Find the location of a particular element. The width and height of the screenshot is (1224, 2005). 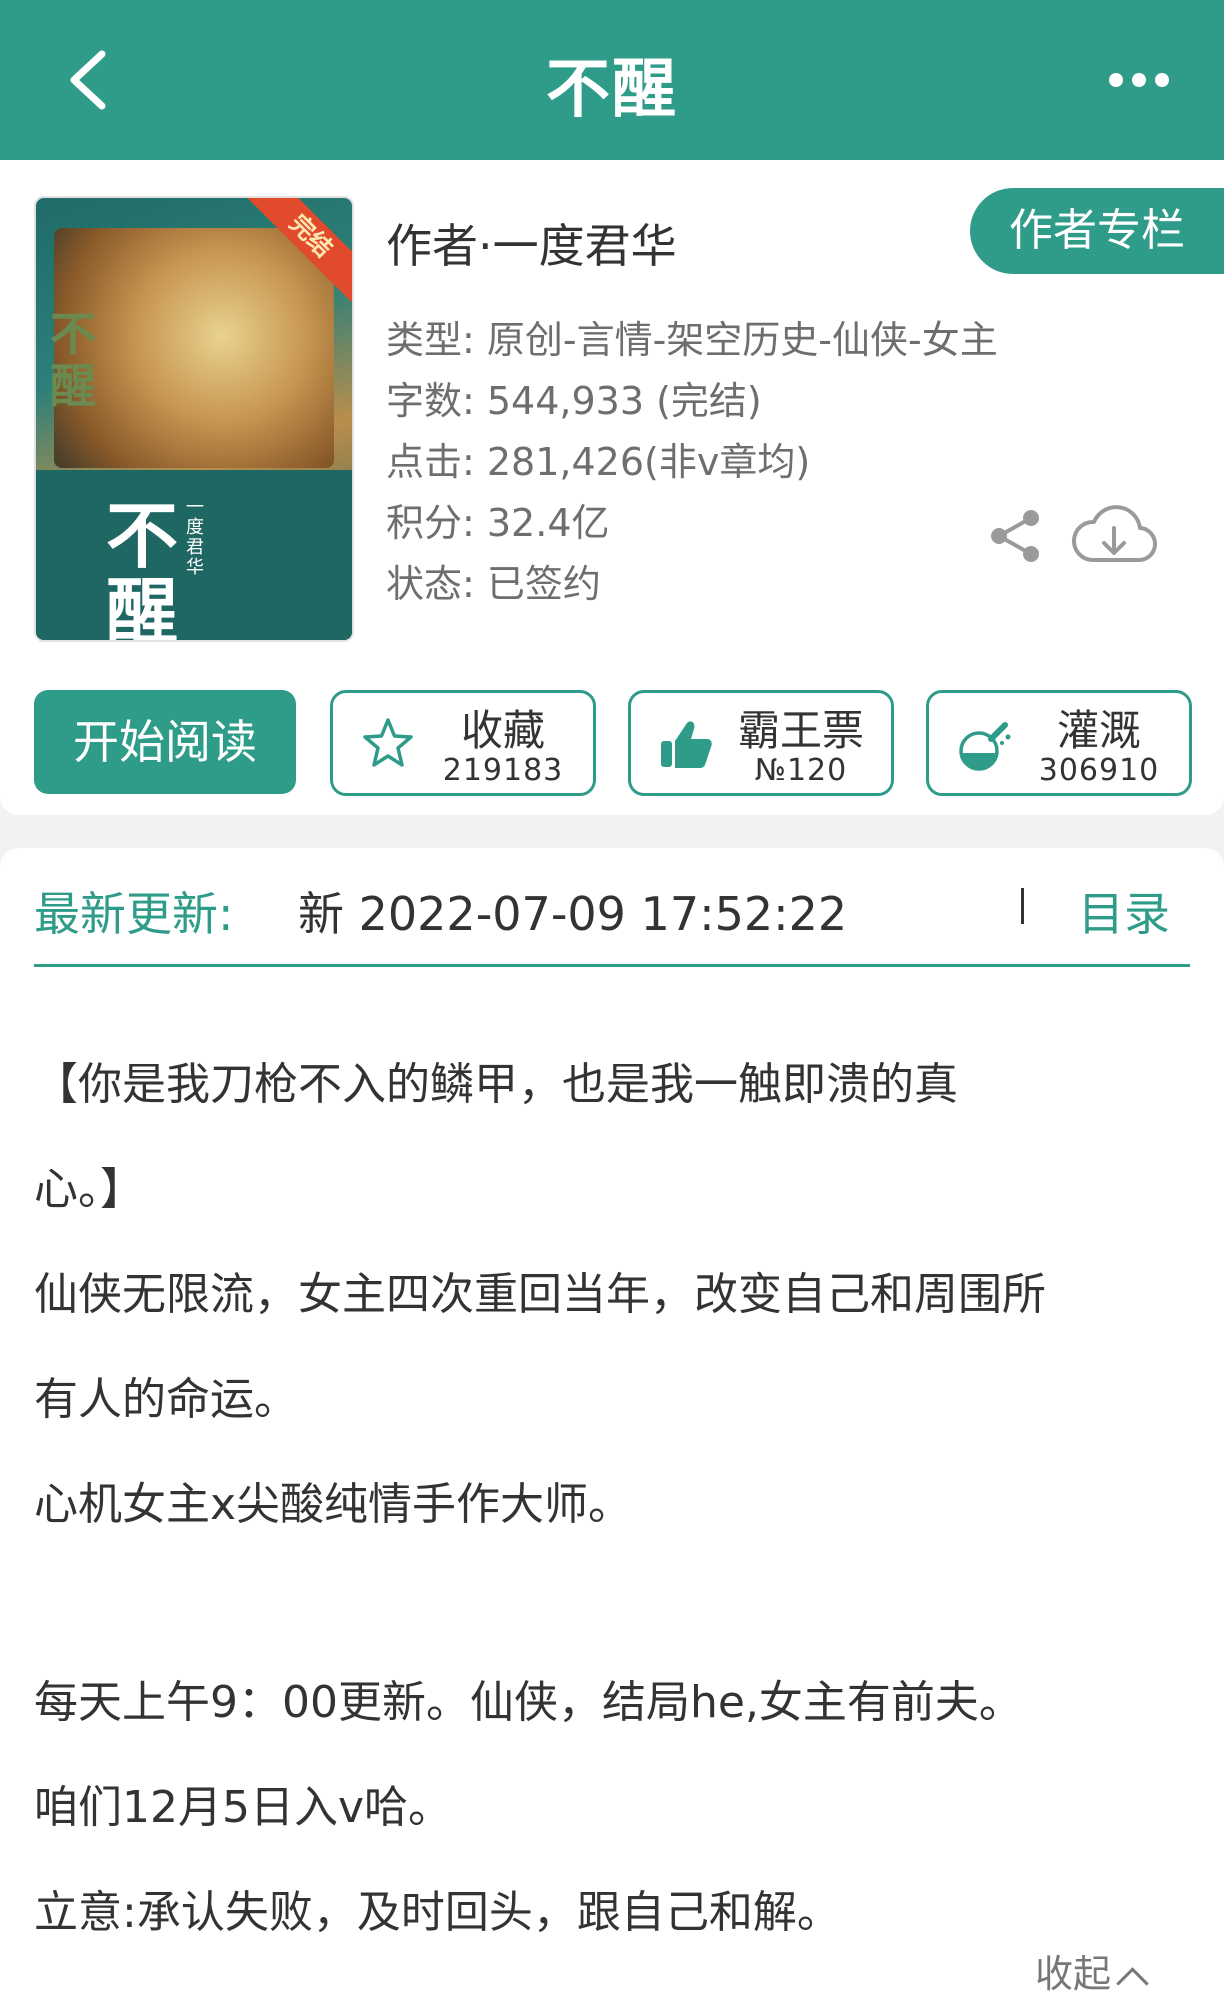

collapse-button: 收起 is located at coordinates (1092, 1971).